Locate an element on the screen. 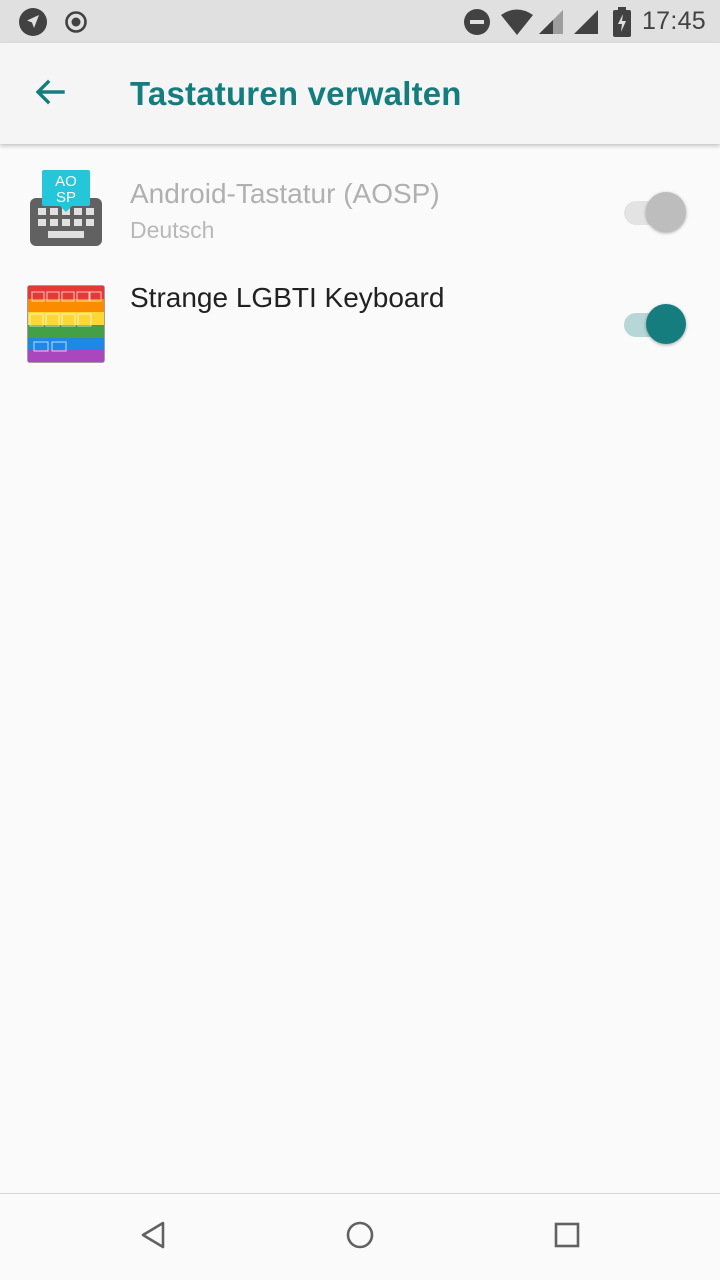 The height and width of the screenshot is (1280, 720). page-title: Tastaturen verwalten is located at coordinates (296, 93).